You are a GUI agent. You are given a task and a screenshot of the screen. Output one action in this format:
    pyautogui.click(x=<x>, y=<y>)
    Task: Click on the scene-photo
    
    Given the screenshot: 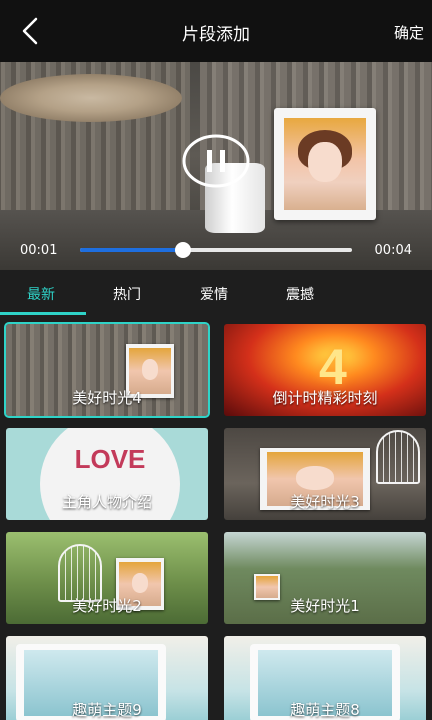 What is the action you would take?
    pyautogui.click(x=325, y=164)
    